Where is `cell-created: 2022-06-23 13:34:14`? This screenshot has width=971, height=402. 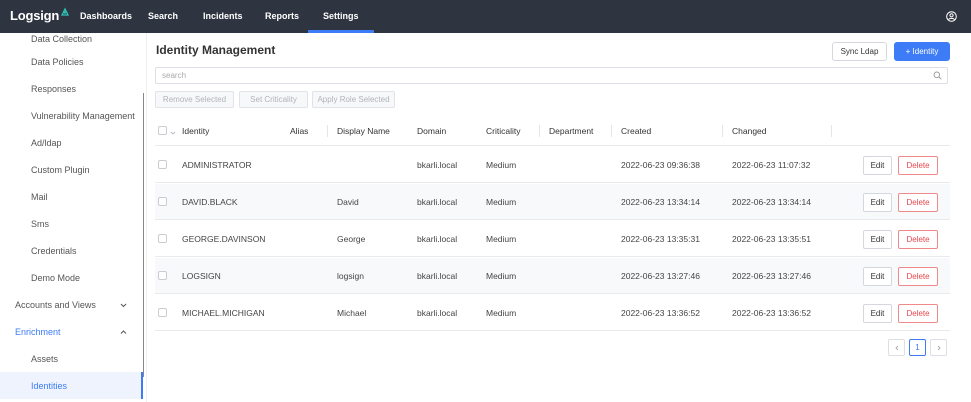 cell-created: 2022-06-23 13:34:14 is located at coordinates (660, 202).